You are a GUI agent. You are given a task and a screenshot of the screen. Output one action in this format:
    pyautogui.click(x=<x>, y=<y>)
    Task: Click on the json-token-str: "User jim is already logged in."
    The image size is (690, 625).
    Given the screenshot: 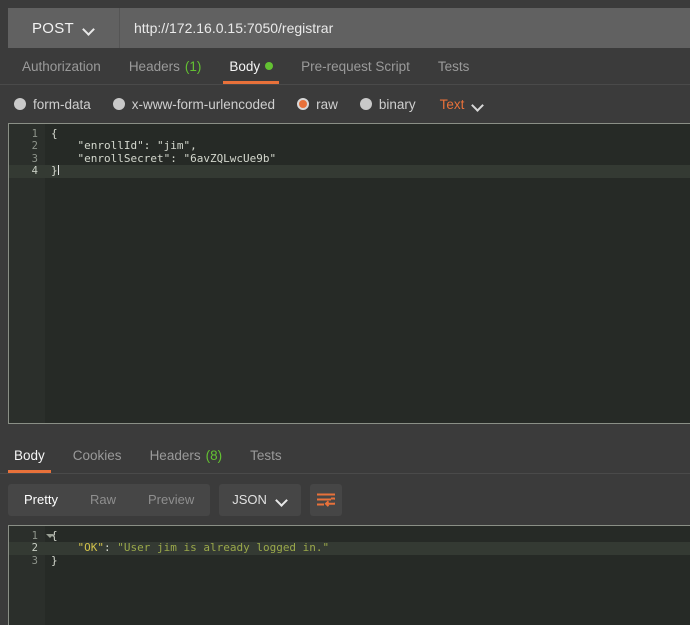 What is the action you would take?
    pyautogui.click(x=223, y=548)
    